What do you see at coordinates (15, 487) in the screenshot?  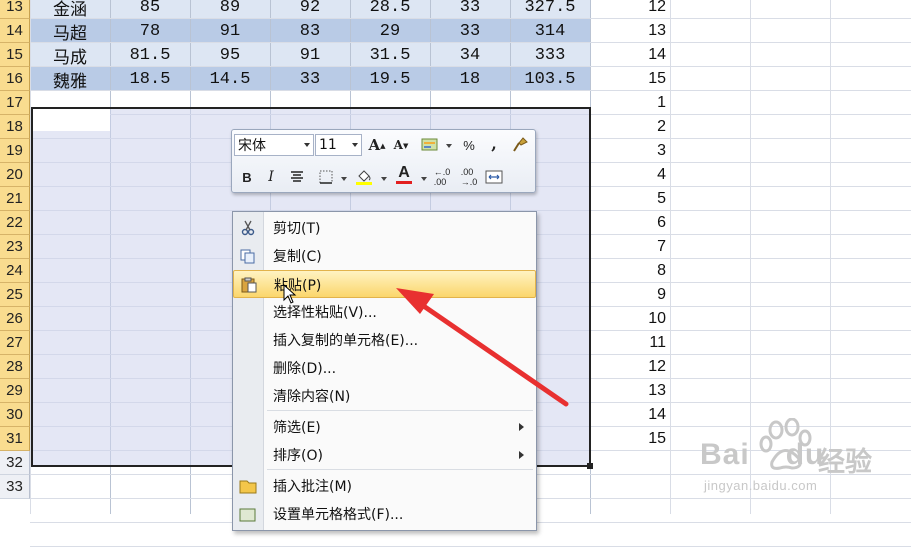 I see `row-header: 33` at bounding box center [15, 487].